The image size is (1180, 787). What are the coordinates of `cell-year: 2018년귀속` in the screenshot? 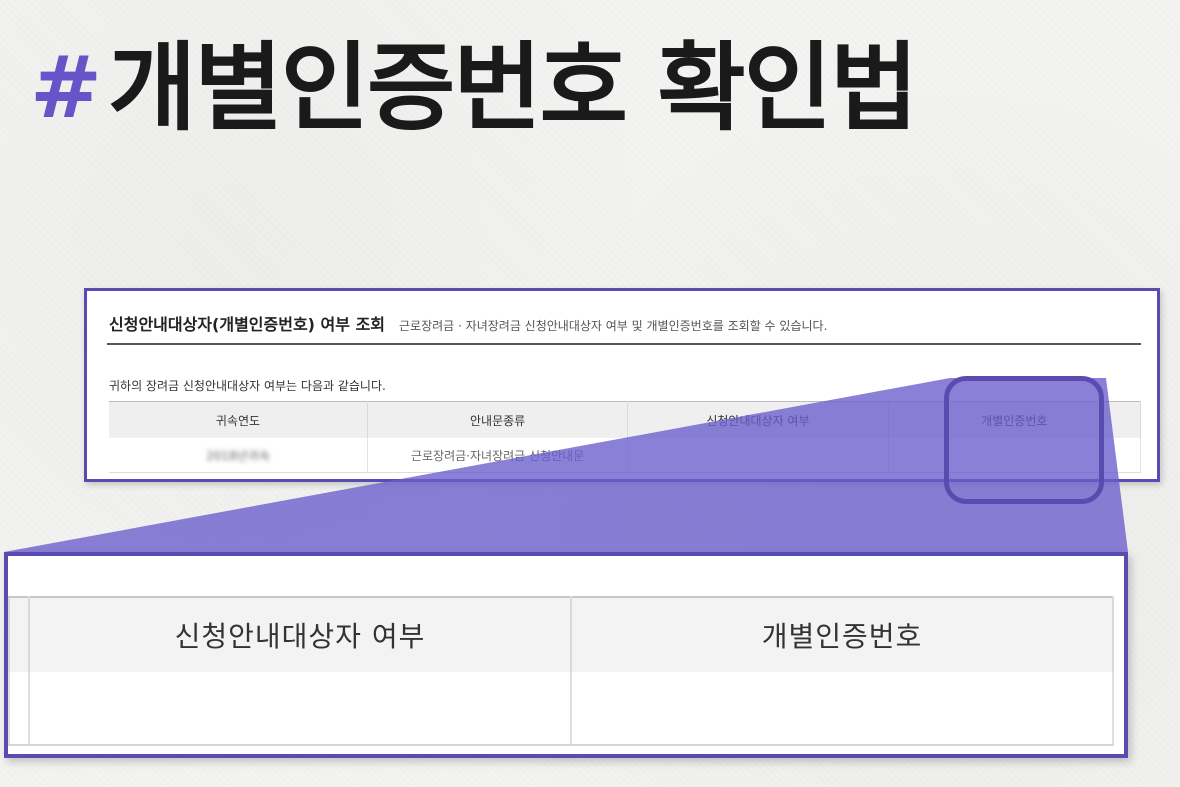 It's located at (238, 455).